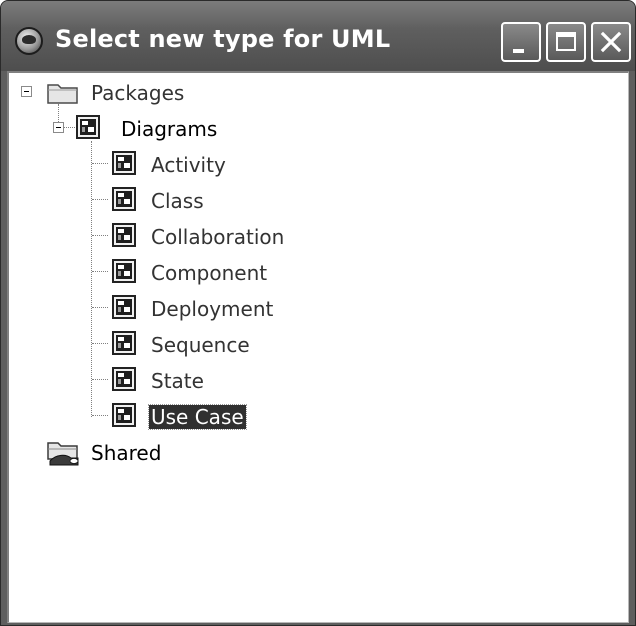 This screenshot has width=636, height=626. Describe the element at coordinates (209, 273) in the screenshot. I see `tree-item-component: Component` at that location.